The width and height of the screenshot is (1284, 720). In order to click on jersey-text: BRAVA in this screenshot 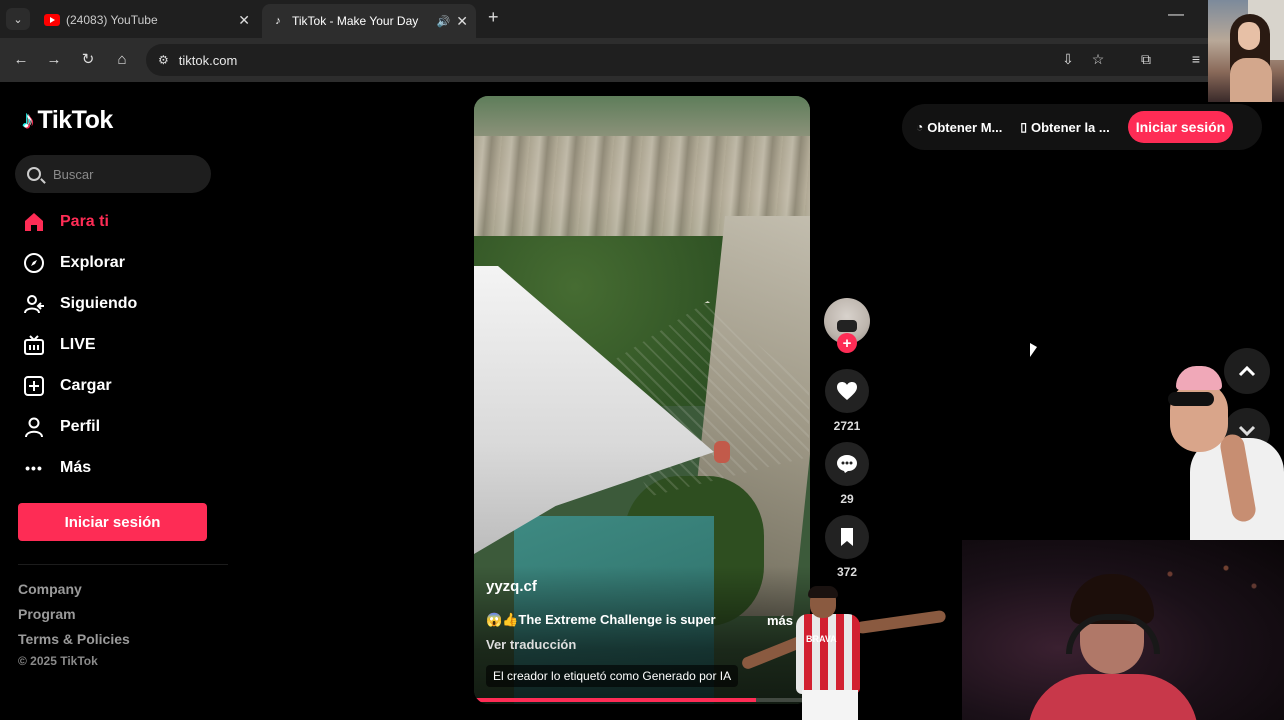, I will do `click(821, 639)`.